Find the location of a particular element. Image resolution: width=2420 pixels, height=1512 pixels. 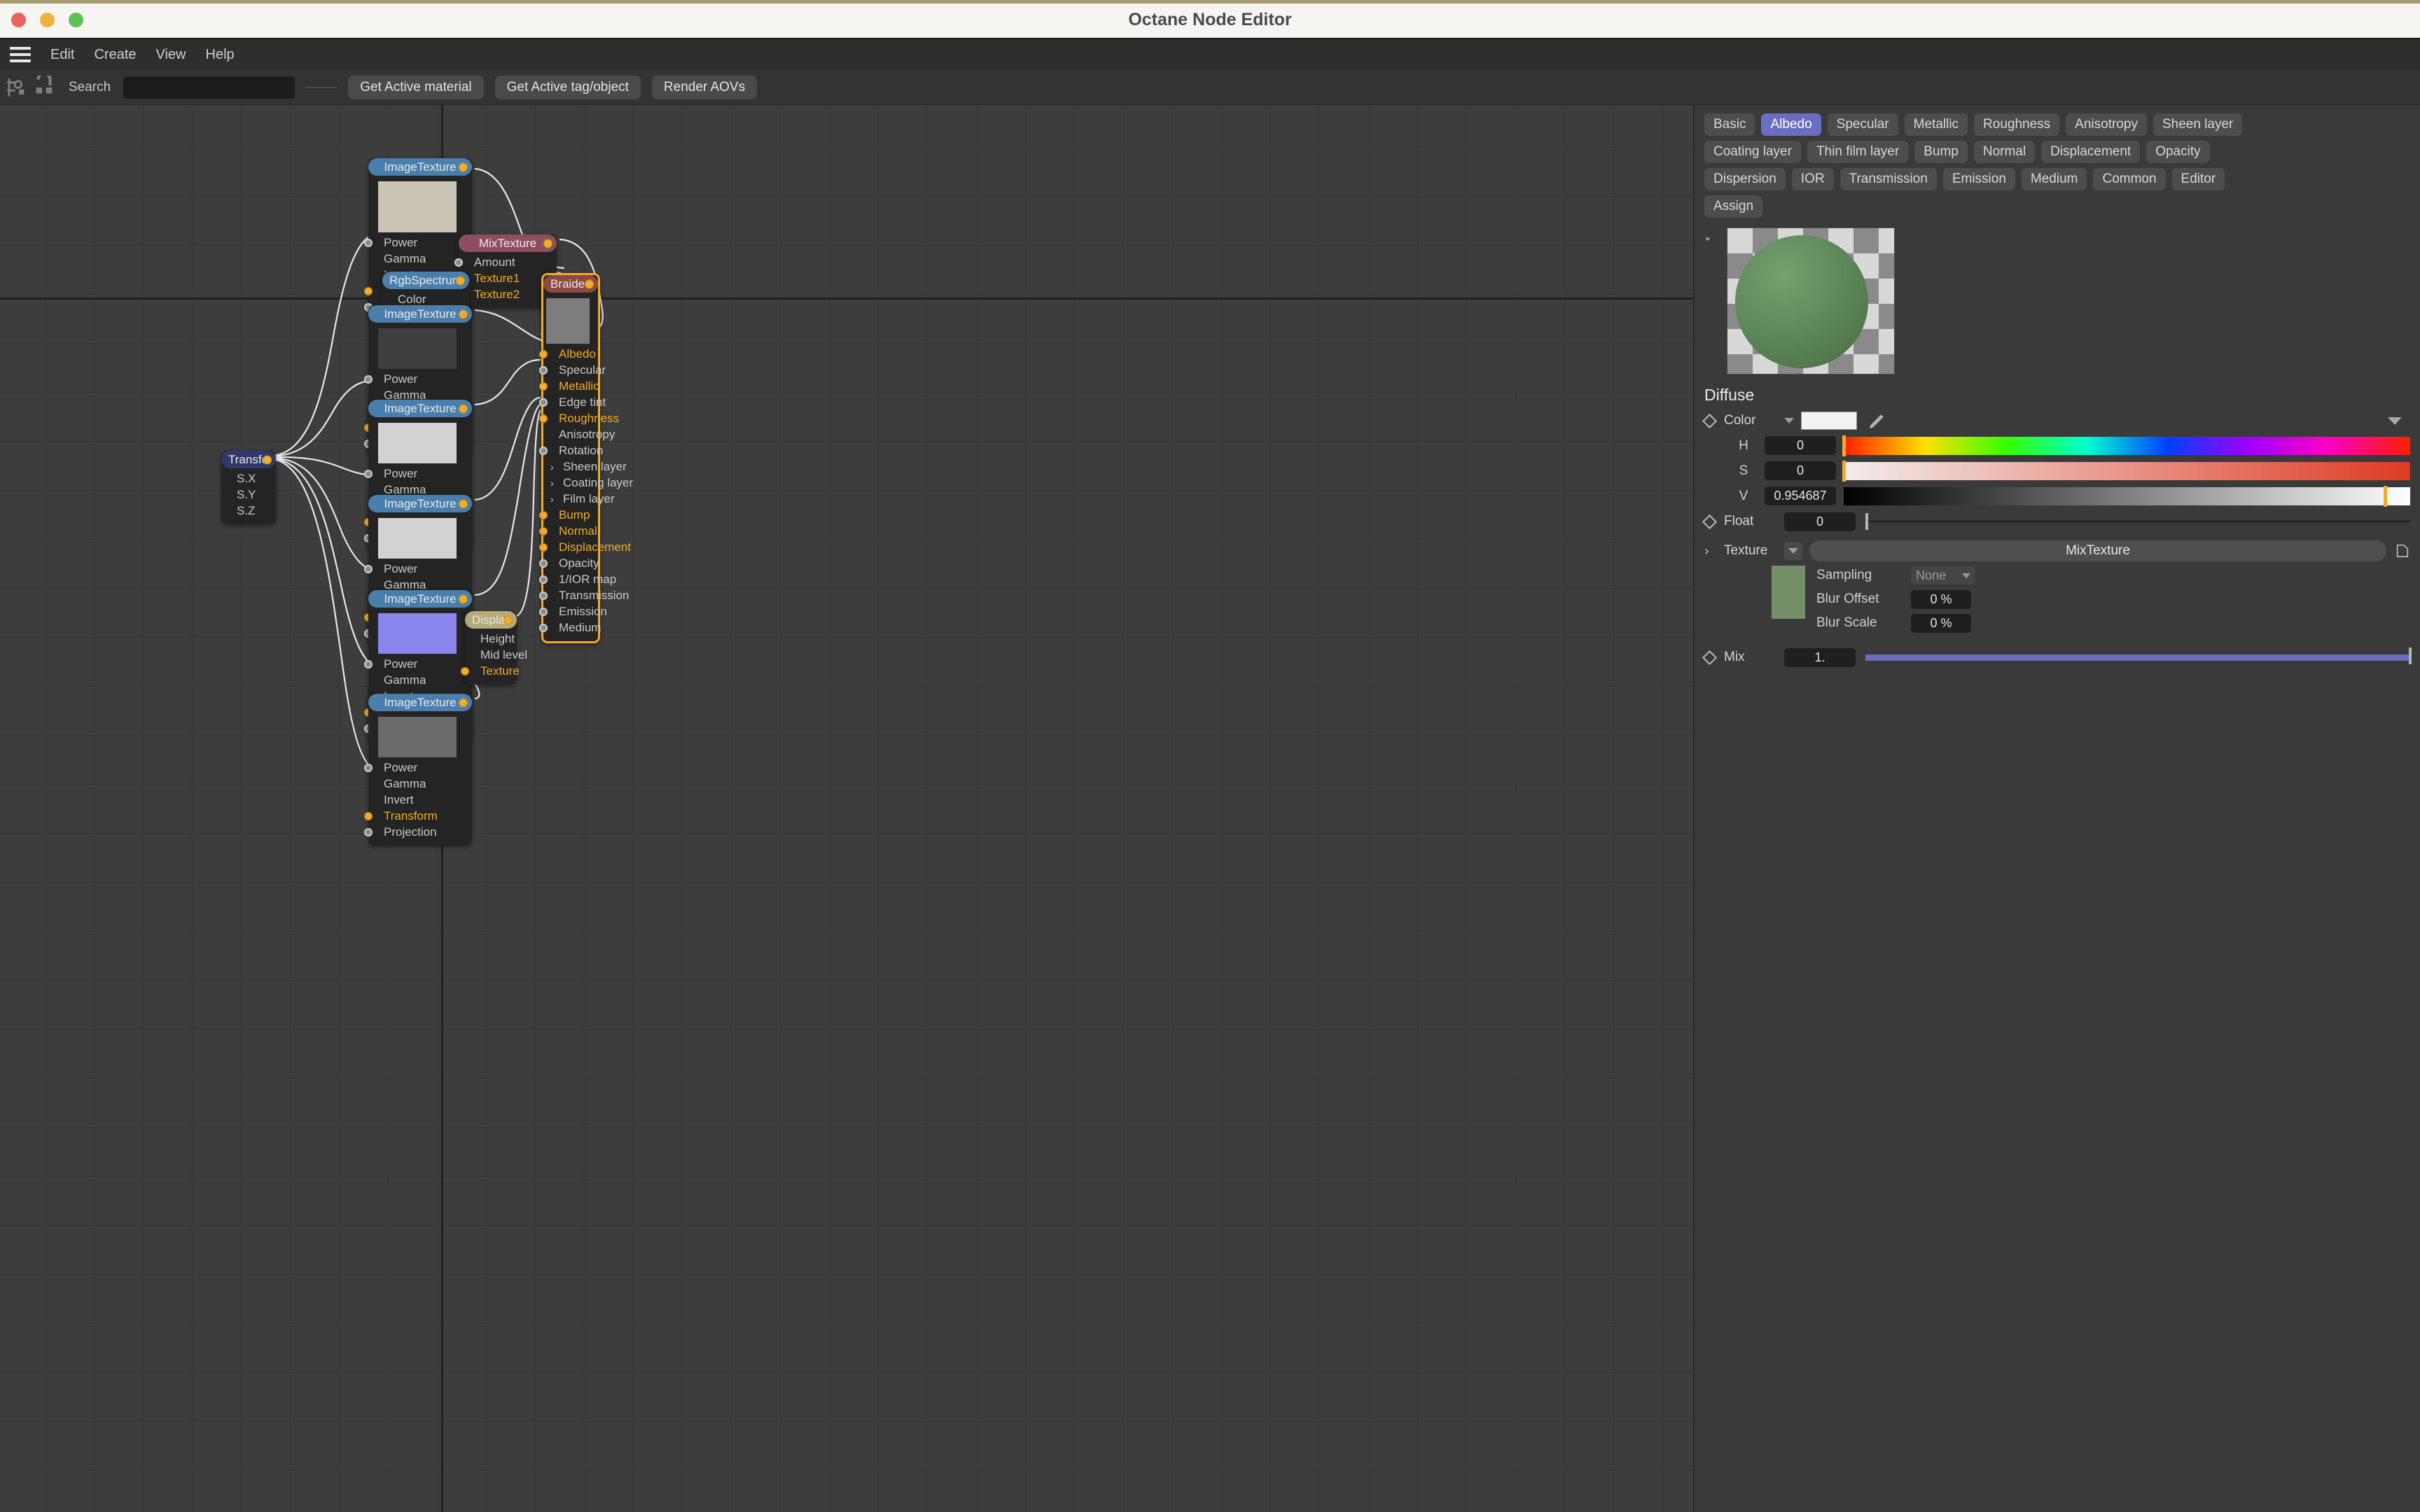

menu-item-help: Help is located at coordinates (220, 55).